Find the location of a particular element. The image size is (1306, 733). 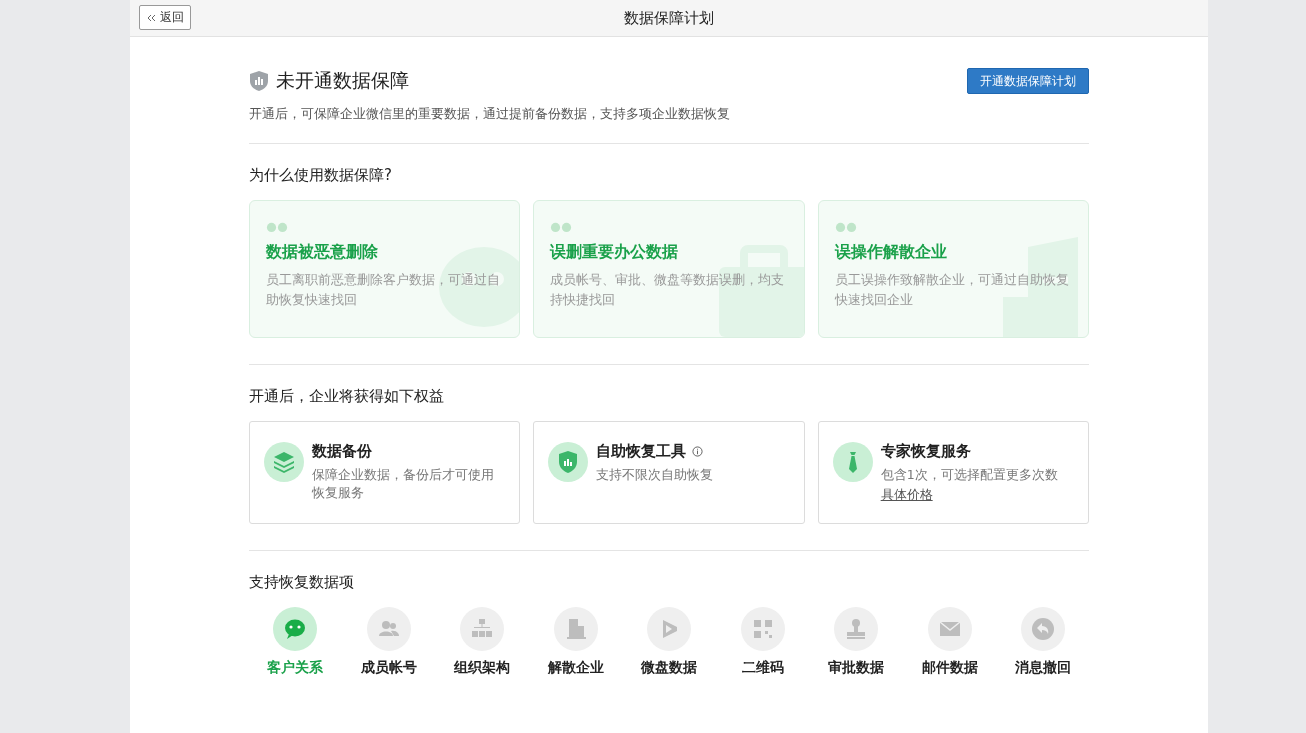

reason-title: 数据被恶意删除 is located at coordinates (322, 252).